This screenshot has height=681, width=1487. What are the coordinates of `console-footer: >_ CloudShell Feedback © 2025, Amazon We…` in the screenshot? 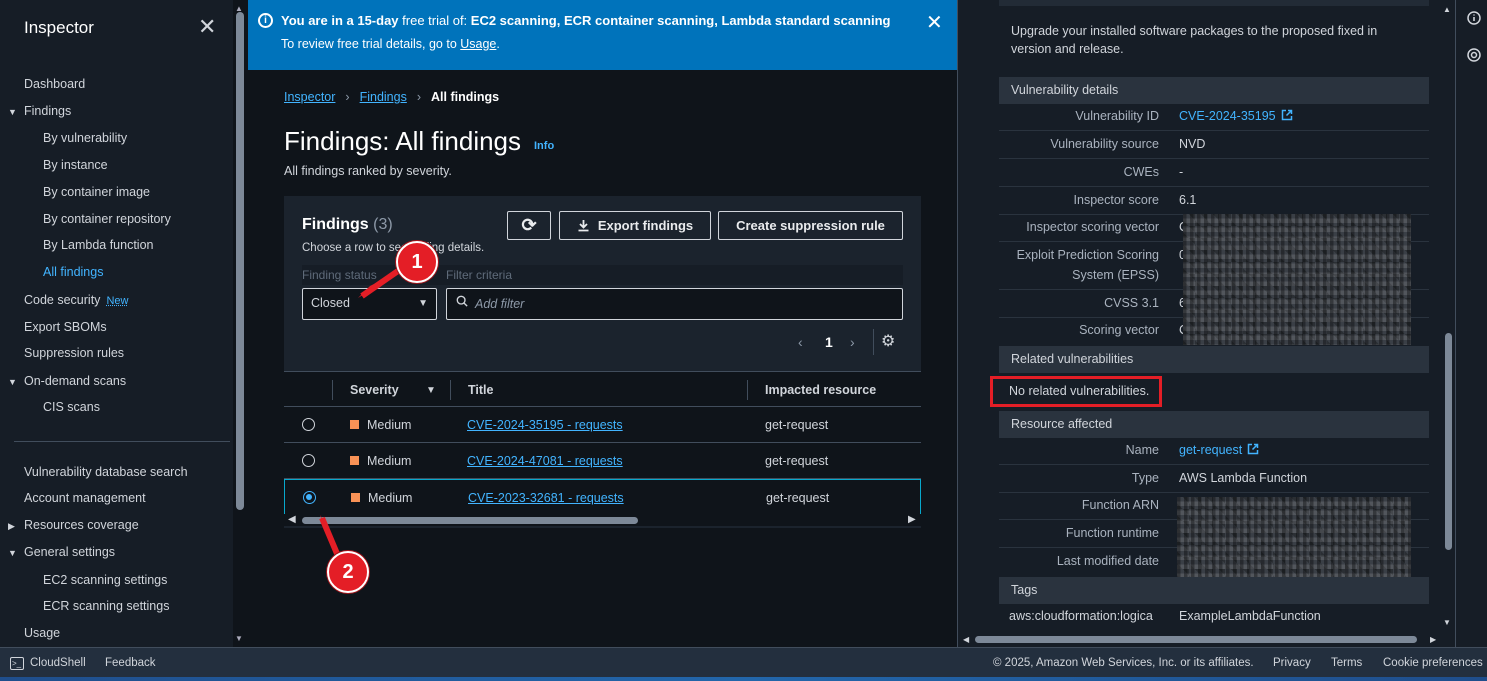 It's located at (743, 664).